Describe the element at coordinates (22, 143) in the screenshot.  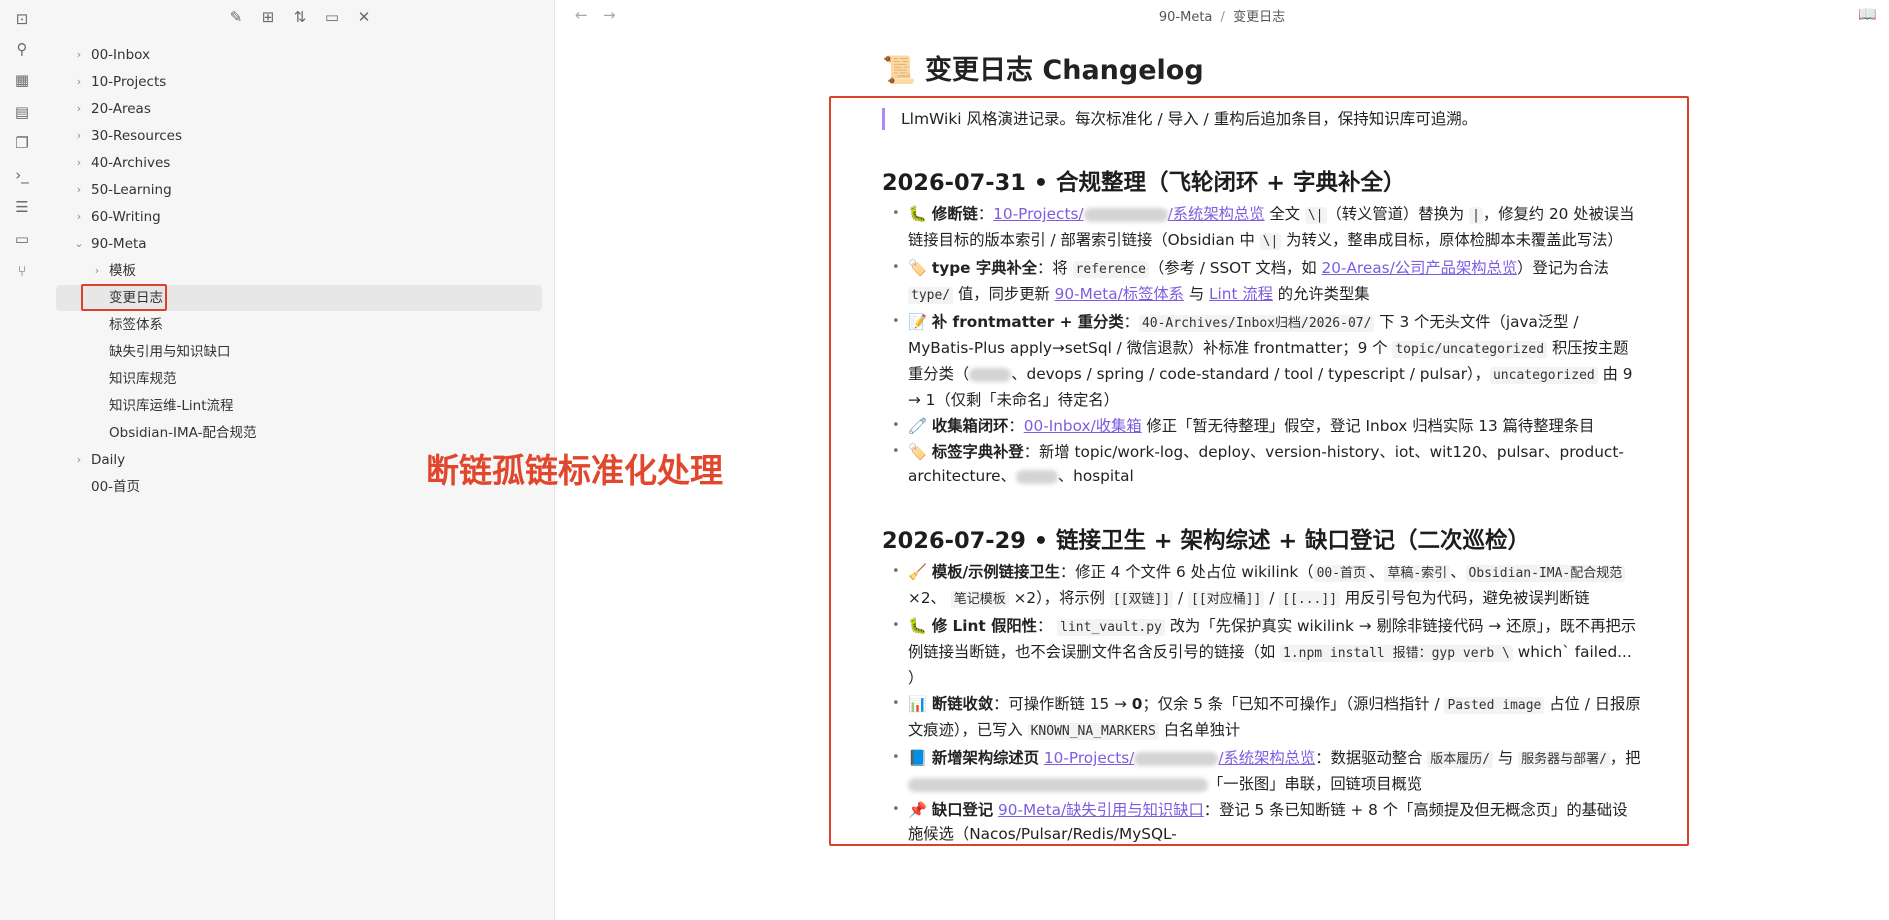
I see `copy-icon: ❐` at that location.